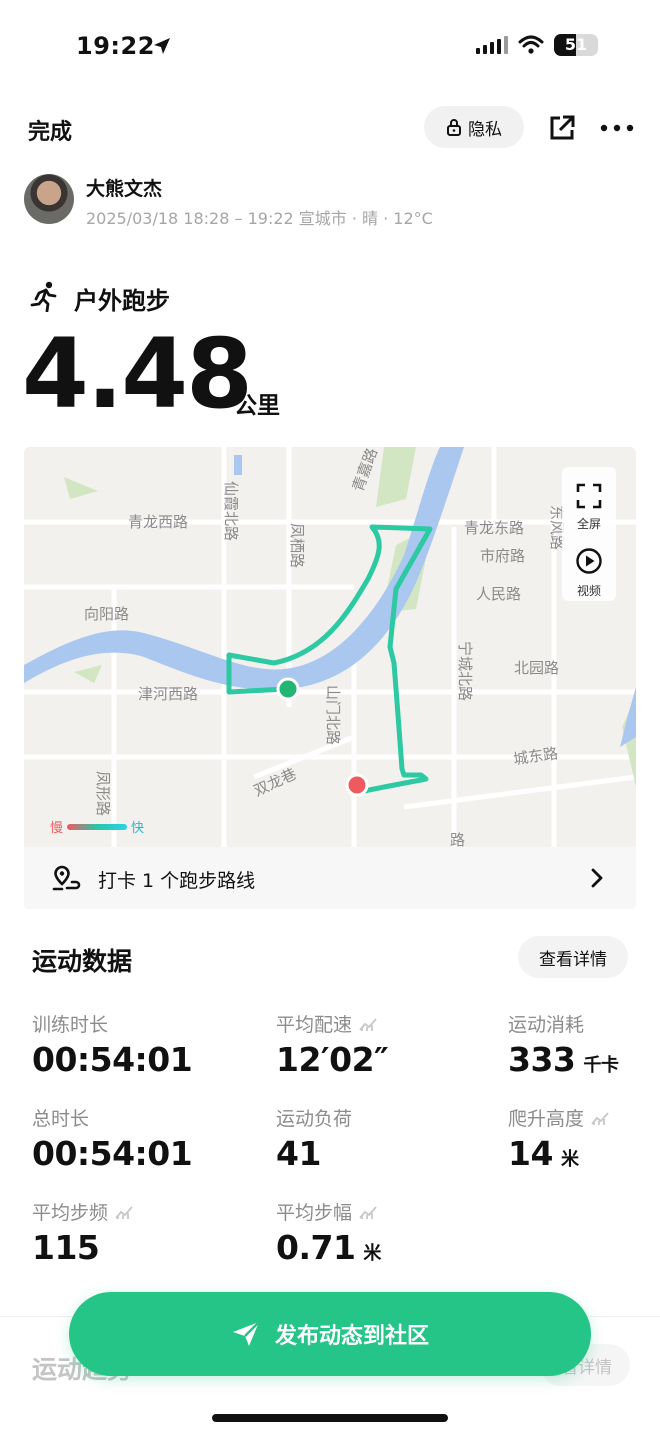  I want to click on map-label: 宁城北路, so click(465, 671).